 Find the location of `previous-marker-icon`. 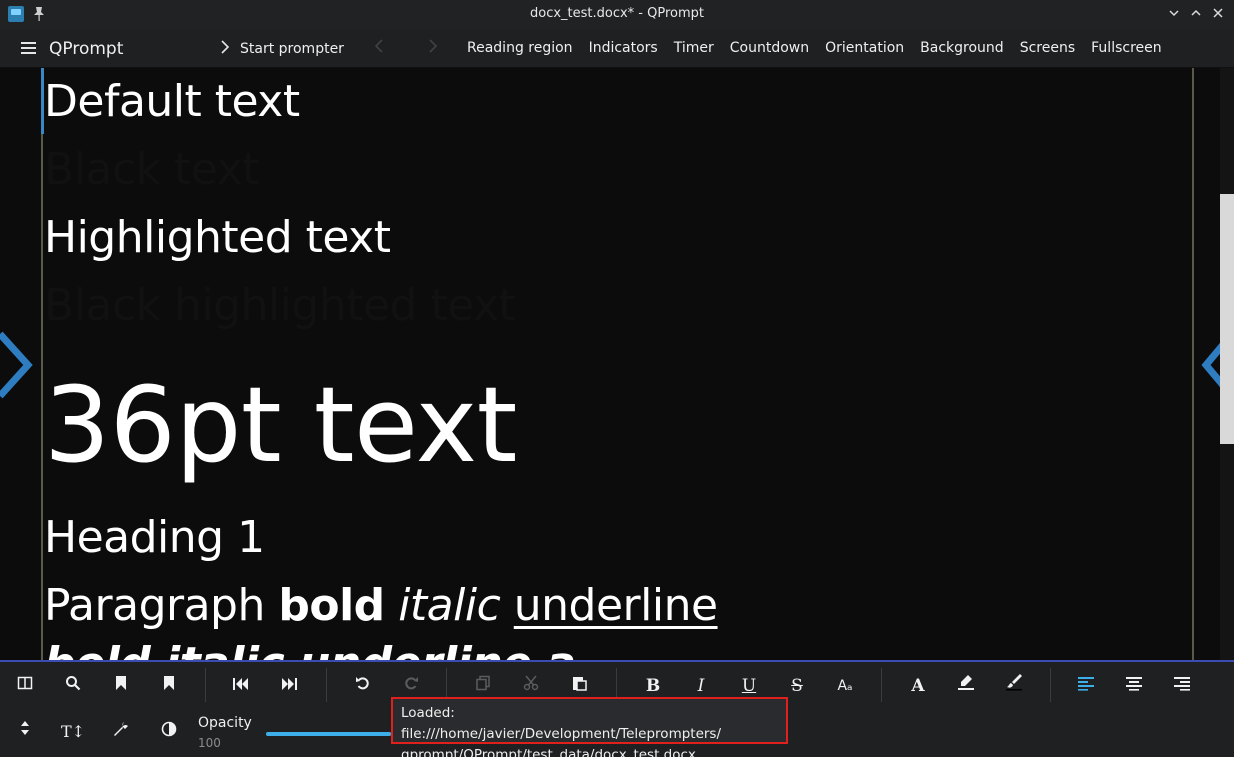

previous-marker-icon is located at coordinates (379, 48).